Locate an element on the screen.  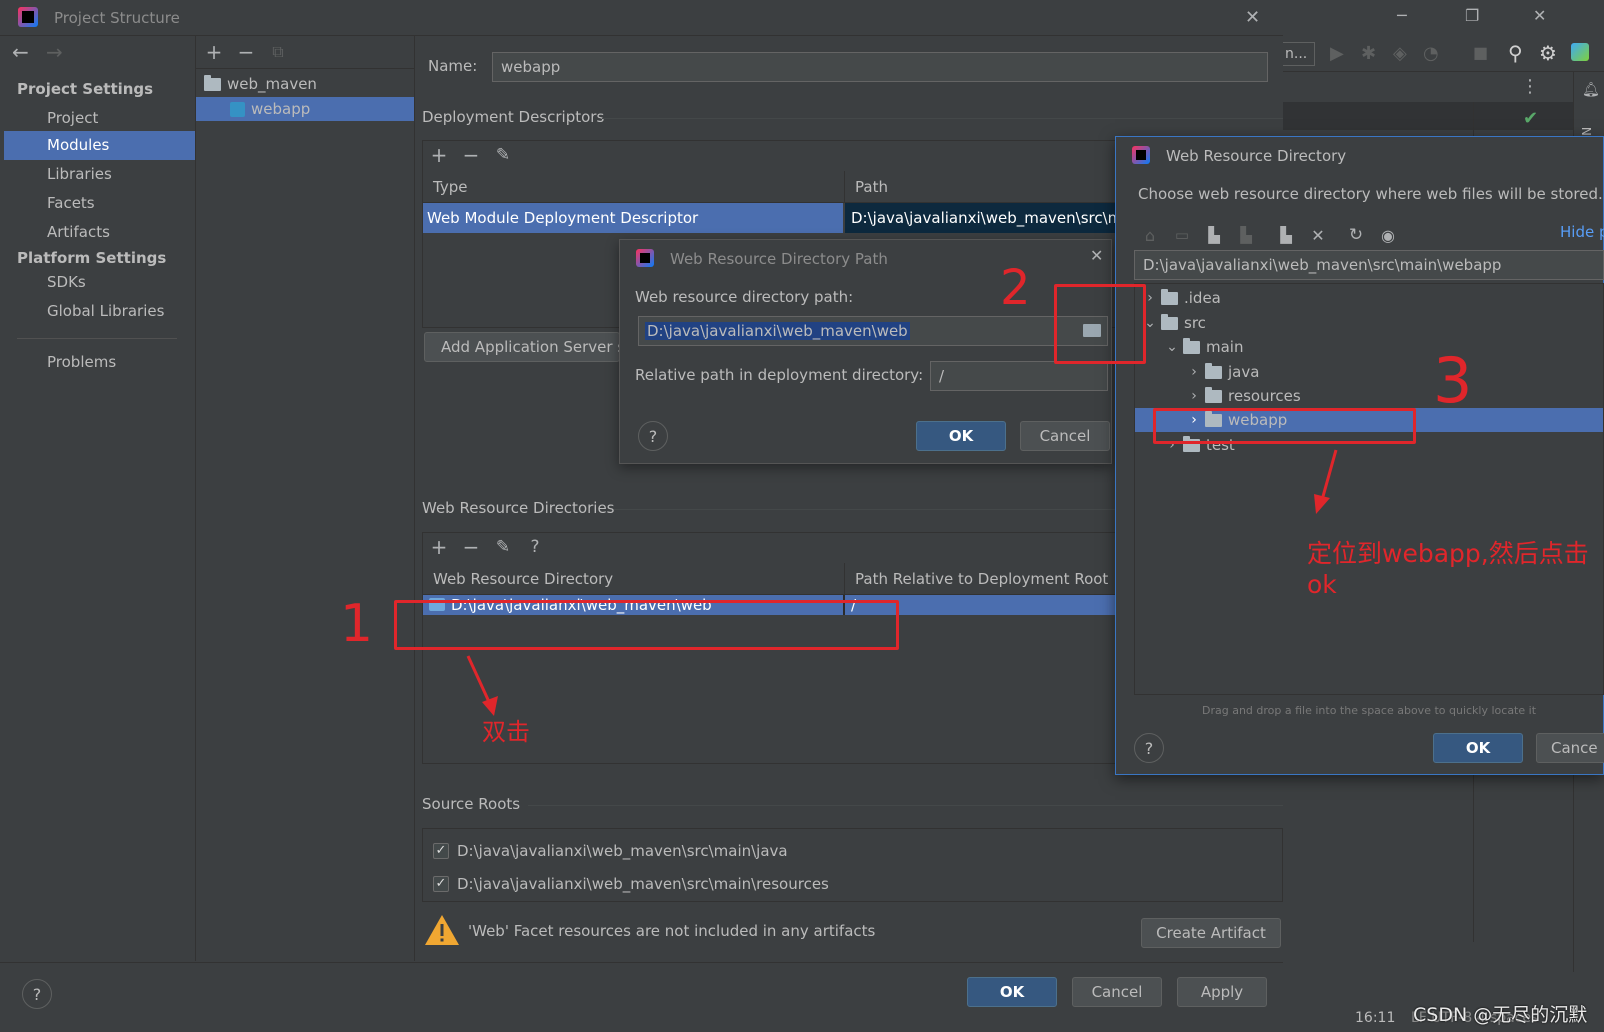
hide-path-link: Hide p is located at coordinates (1582, 232).